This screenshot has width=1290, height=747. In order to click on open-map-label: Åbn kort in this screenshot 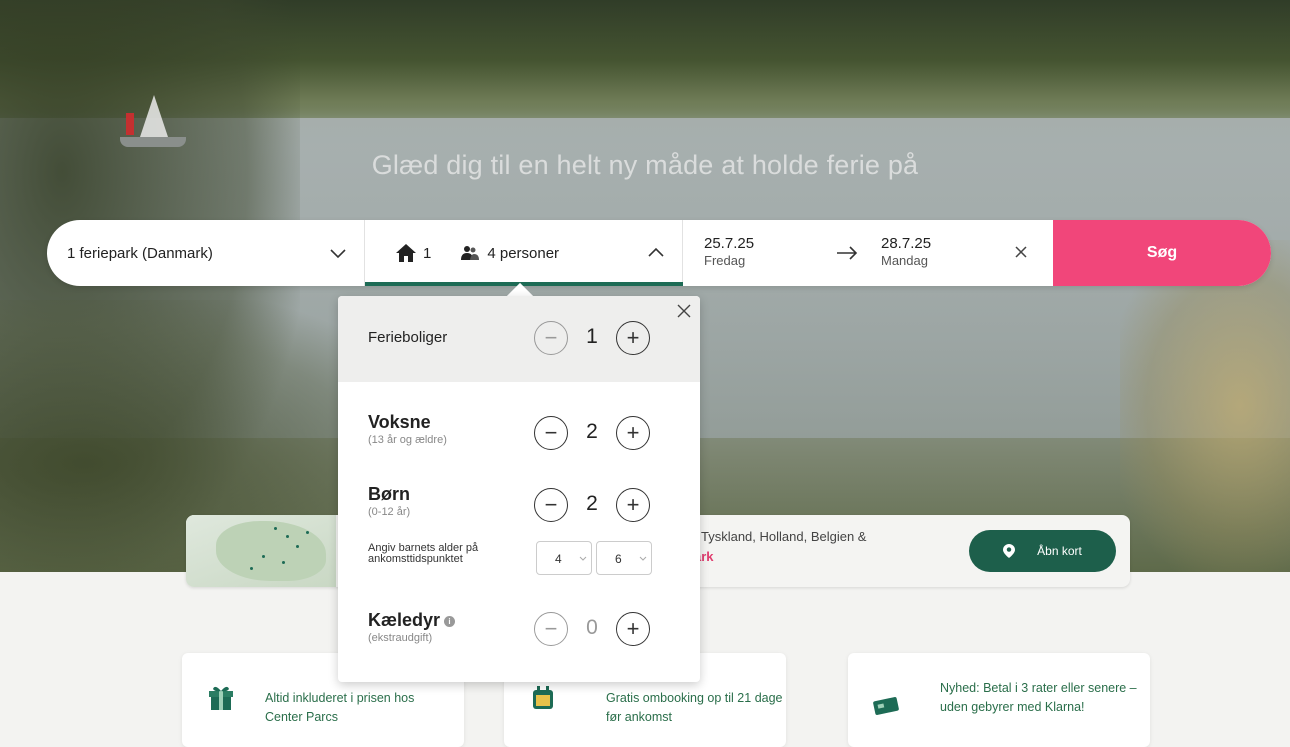, I will do `click(1059, 551)`.